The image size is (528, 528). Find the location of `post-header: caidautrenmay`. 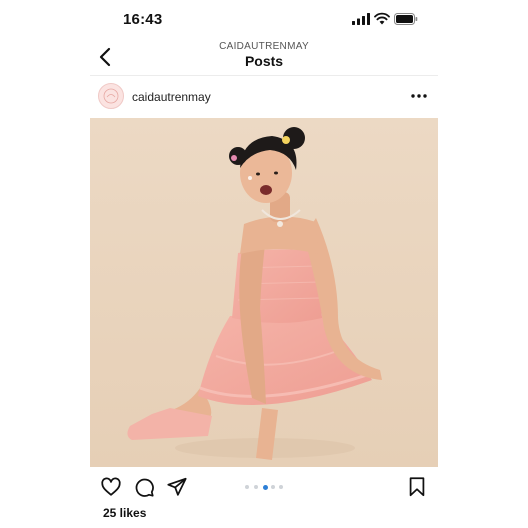

post-header: caidautrenmay is located at coordinates (264, 97).